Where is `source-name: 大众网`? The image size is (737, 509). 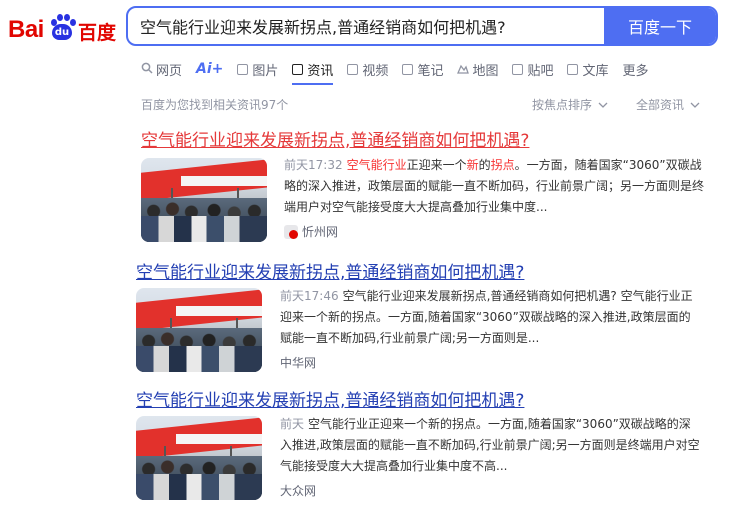
source-name: 大众网 is located at coordinates (298, 491).